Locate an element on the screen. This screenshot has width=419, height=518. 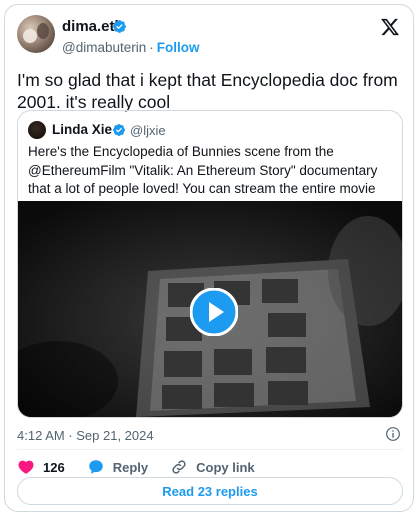
x-logo-icon is located at coordinates (390, 27).